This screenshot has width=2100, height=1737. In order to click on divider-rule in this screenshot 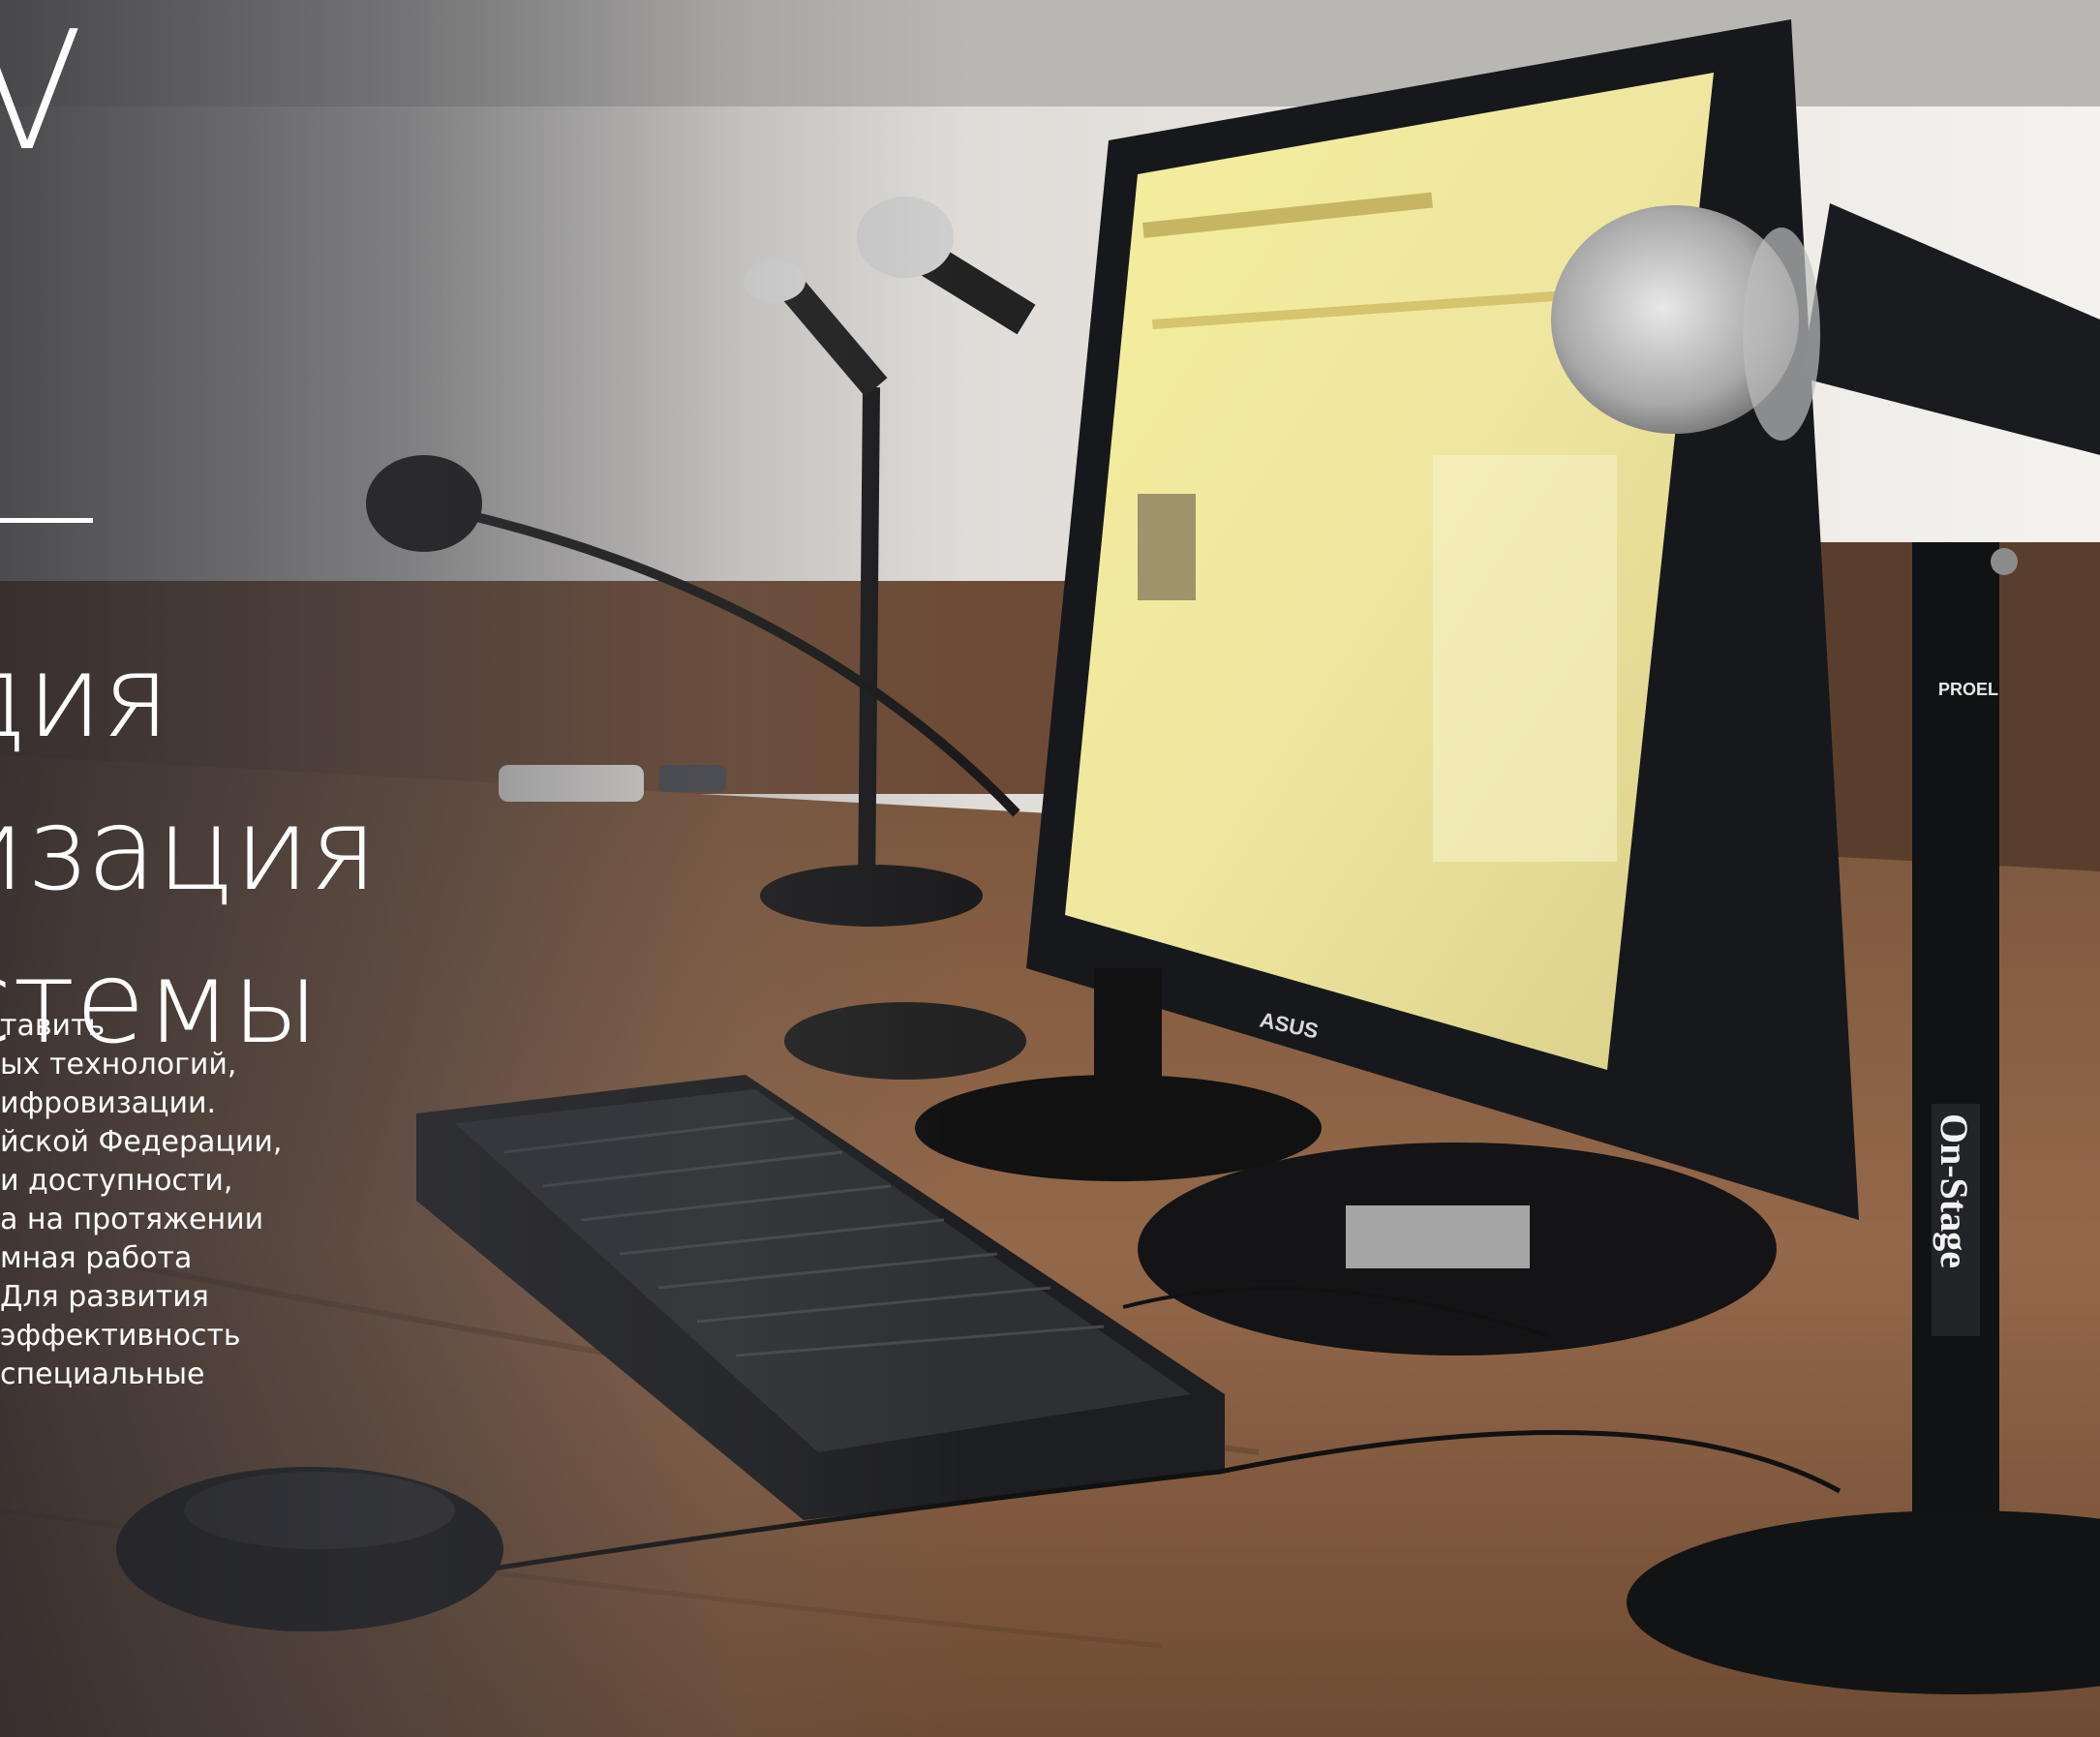, I will do `click(46, 520)`.